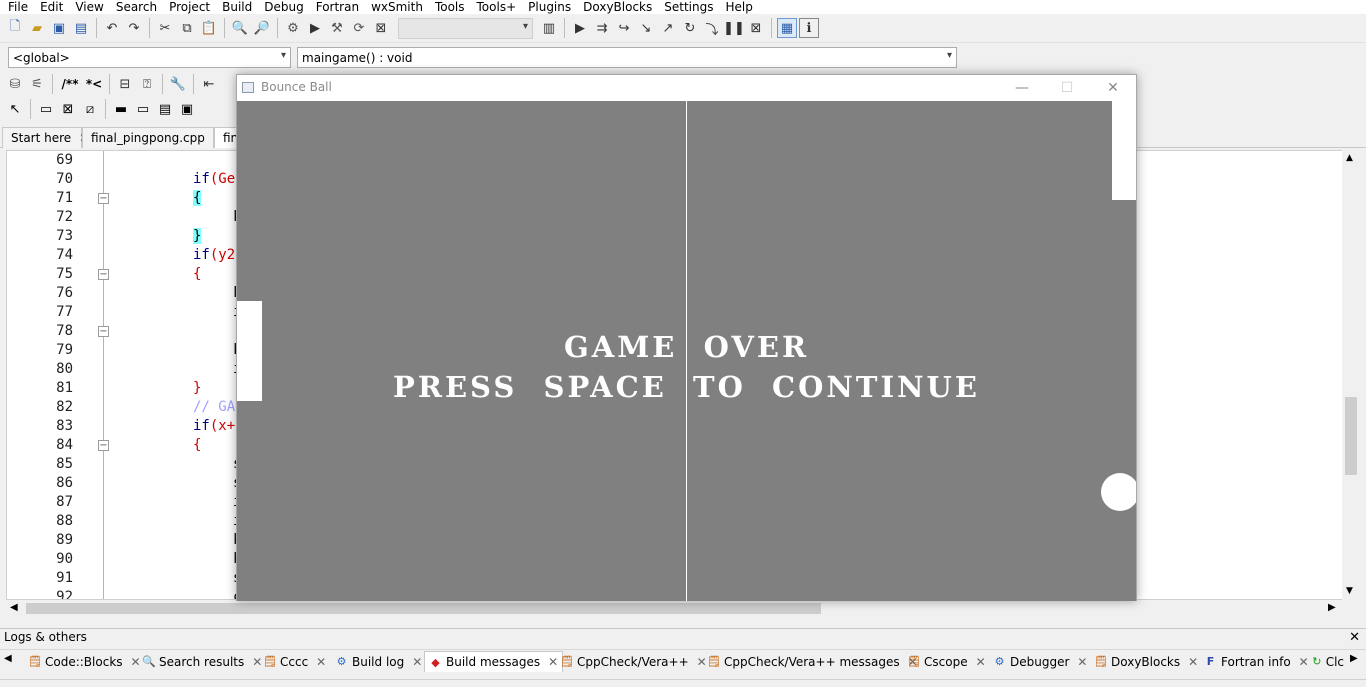  I want to click on log-tab-fortran-info: F Fortran info ✕, so click(1256, 661).